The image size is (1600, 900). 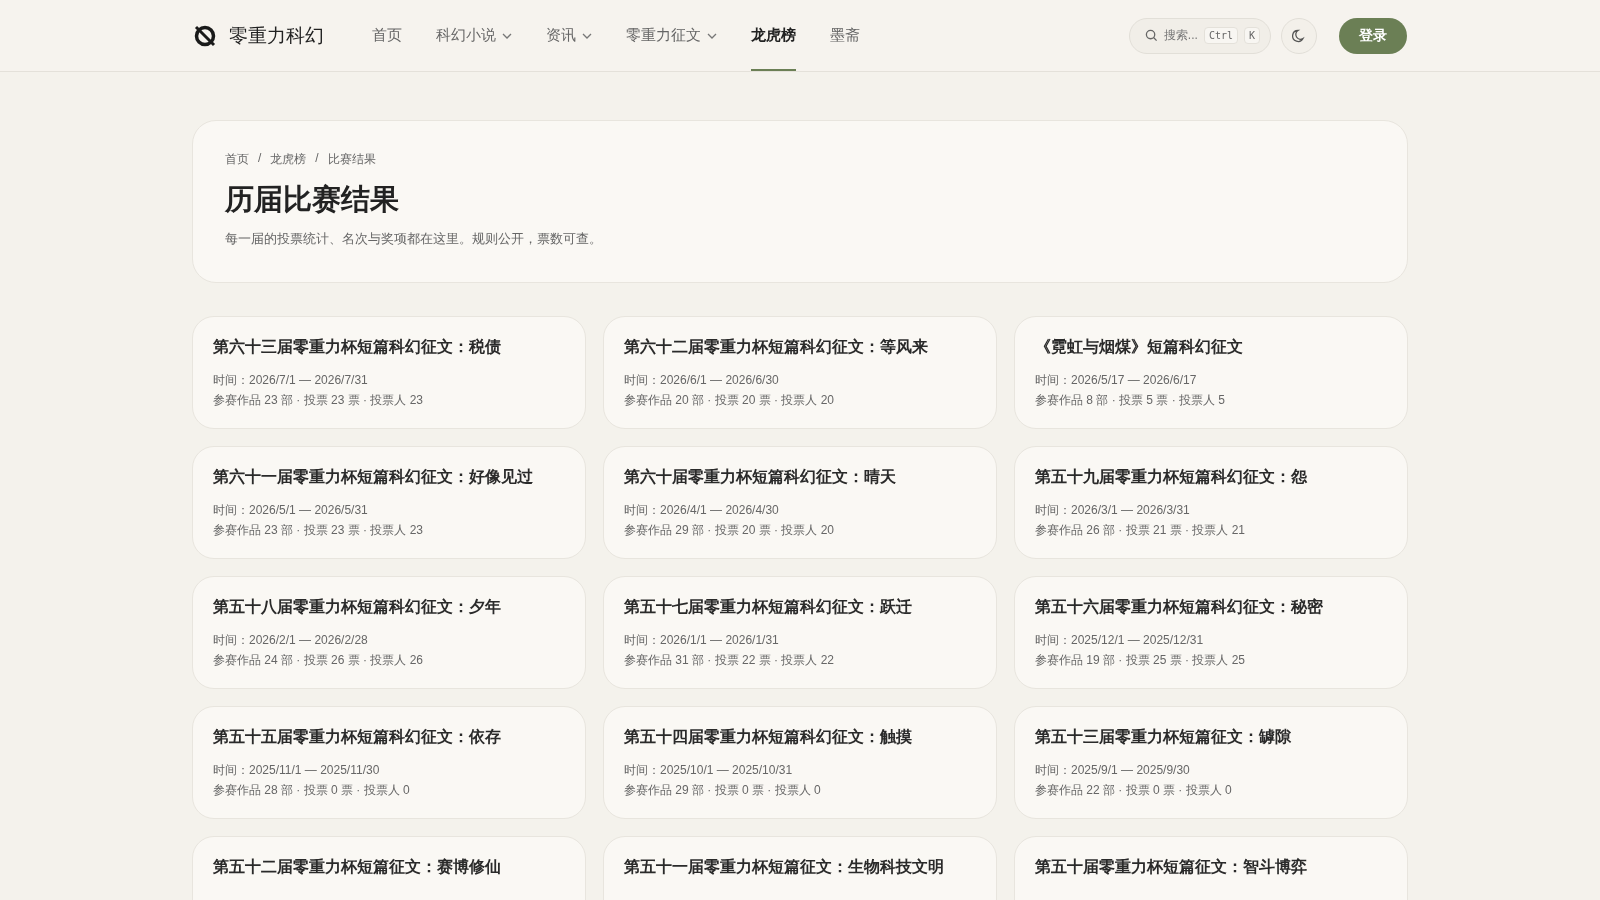 What do you see at coordinates (1116, 380) in the screenshot?
I see `contest-dates: 时间：2026/5/17 — 2026/6/17` at bounding box center [1116, 380].